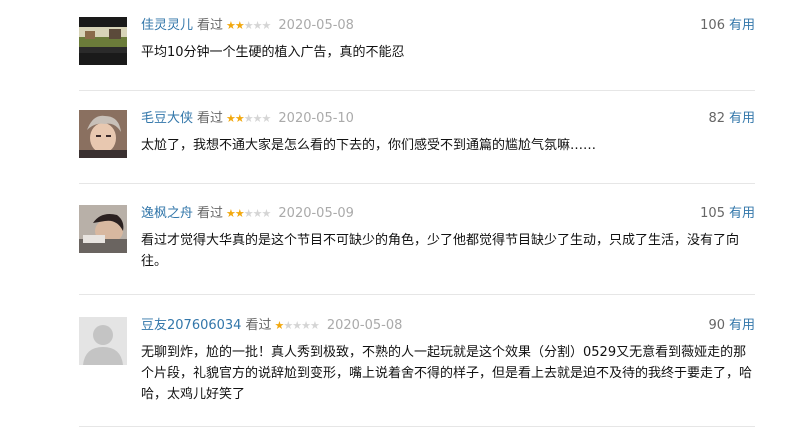 This screenshot has height=429, width=811. I want to click on review-meta: 毛豆大侠 看过 ★ ★ ★ ★ ★ 2020-05-10, so click(247, 119).